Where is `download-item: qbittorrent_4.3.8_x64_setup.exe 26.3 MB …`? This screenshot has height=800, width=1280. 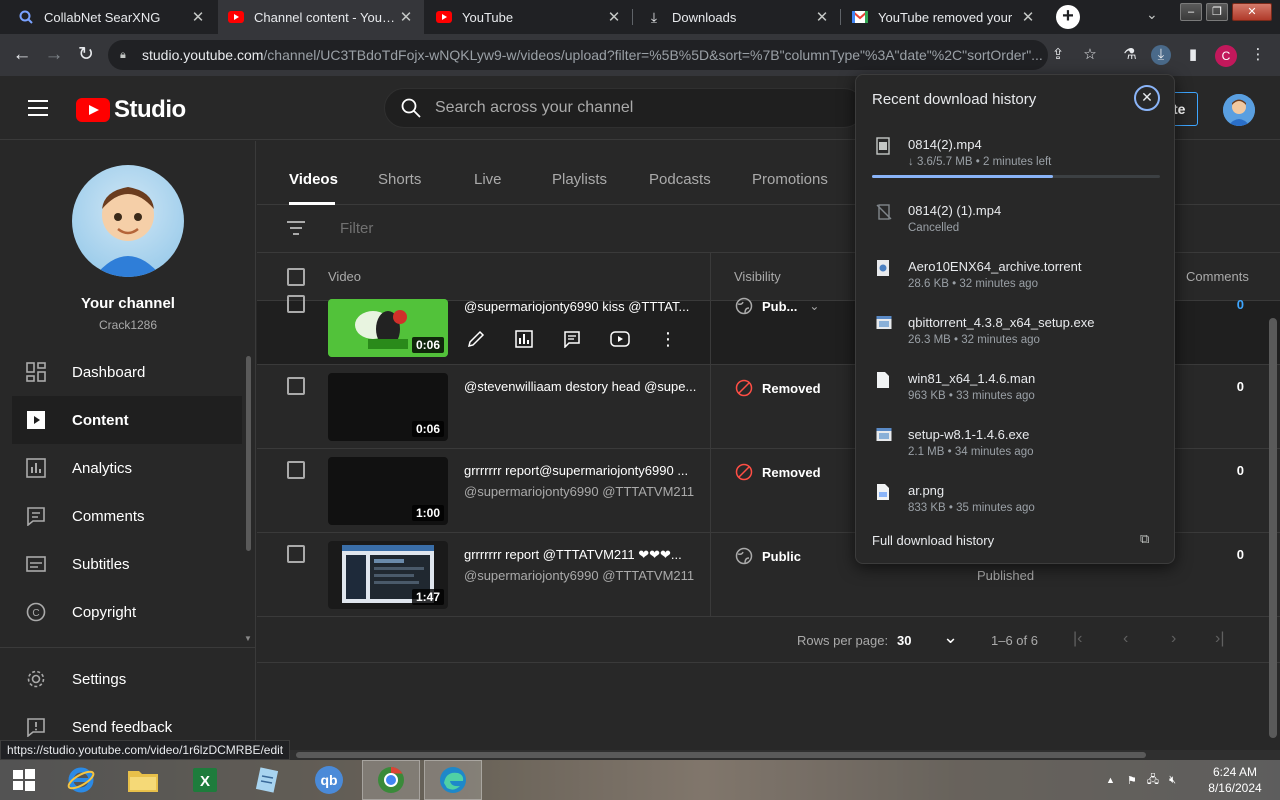
download-item: qbittorrent_4.3.8_x64_setup.exe 26.3 MB … is located at coordinates (1016, 337).